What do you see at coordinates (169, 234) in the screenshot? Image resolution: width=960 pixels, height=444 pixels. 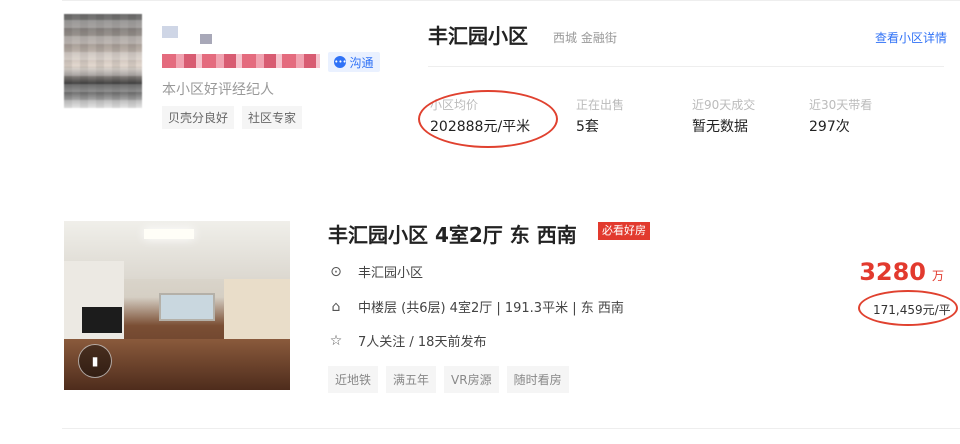 I see `photo-ceiling-light` at bounding box center [169, 234].